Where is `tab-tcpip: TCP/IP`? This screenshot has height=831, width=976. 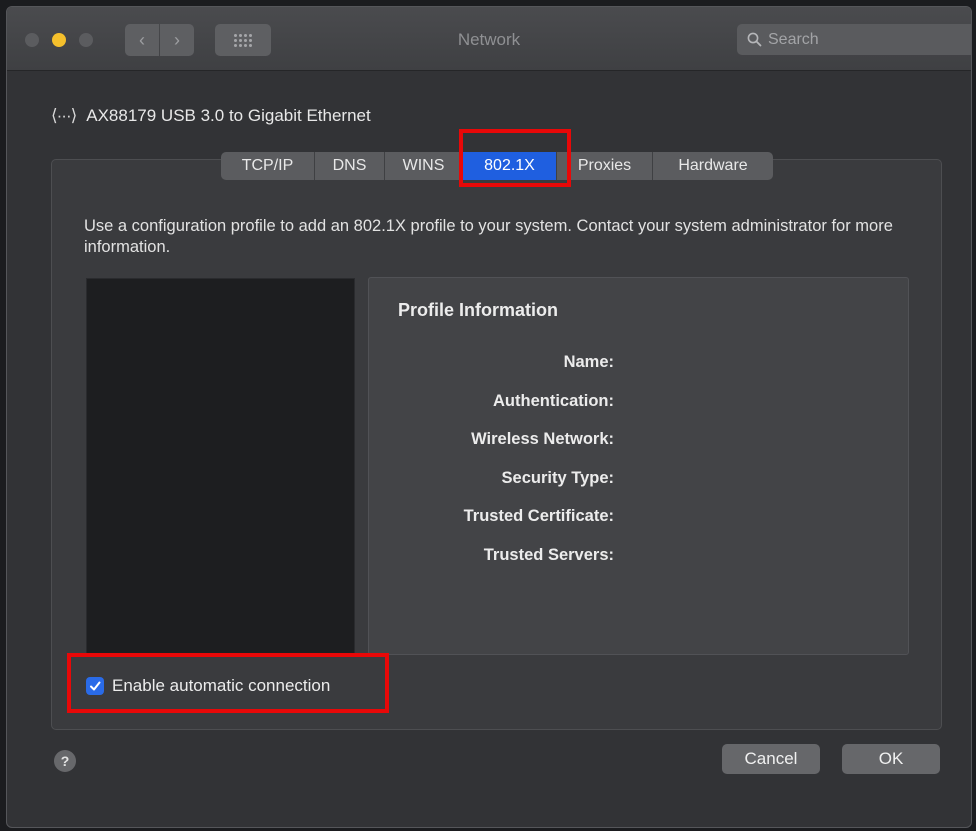 tab-tcpip: TCP/IP is located at coordinates (268, 166).